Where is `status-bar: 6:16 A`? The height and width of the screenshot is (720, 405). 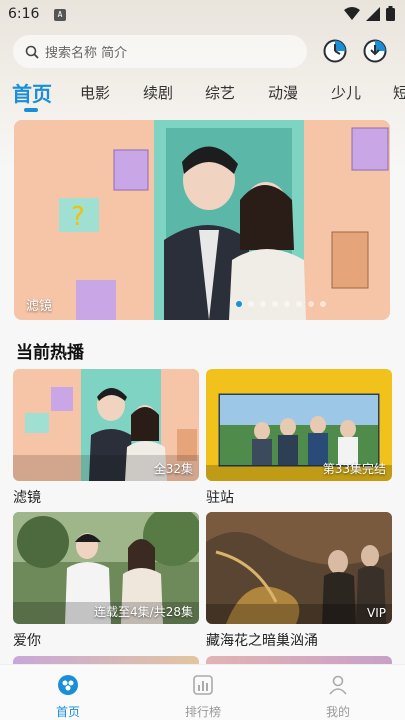
status-bar: 6:16 A is located at coordinates (202, 15).